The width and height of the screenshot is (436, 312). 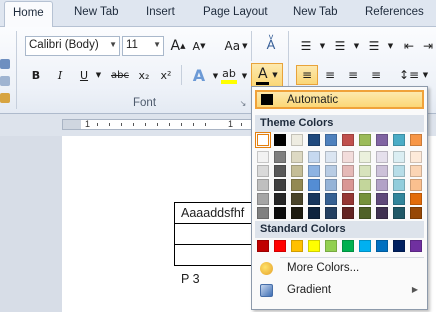 What do you see at coordinates (166, 75) in the screenshot?
I see `superscript-button: x²` at bounding box center [166, 75].